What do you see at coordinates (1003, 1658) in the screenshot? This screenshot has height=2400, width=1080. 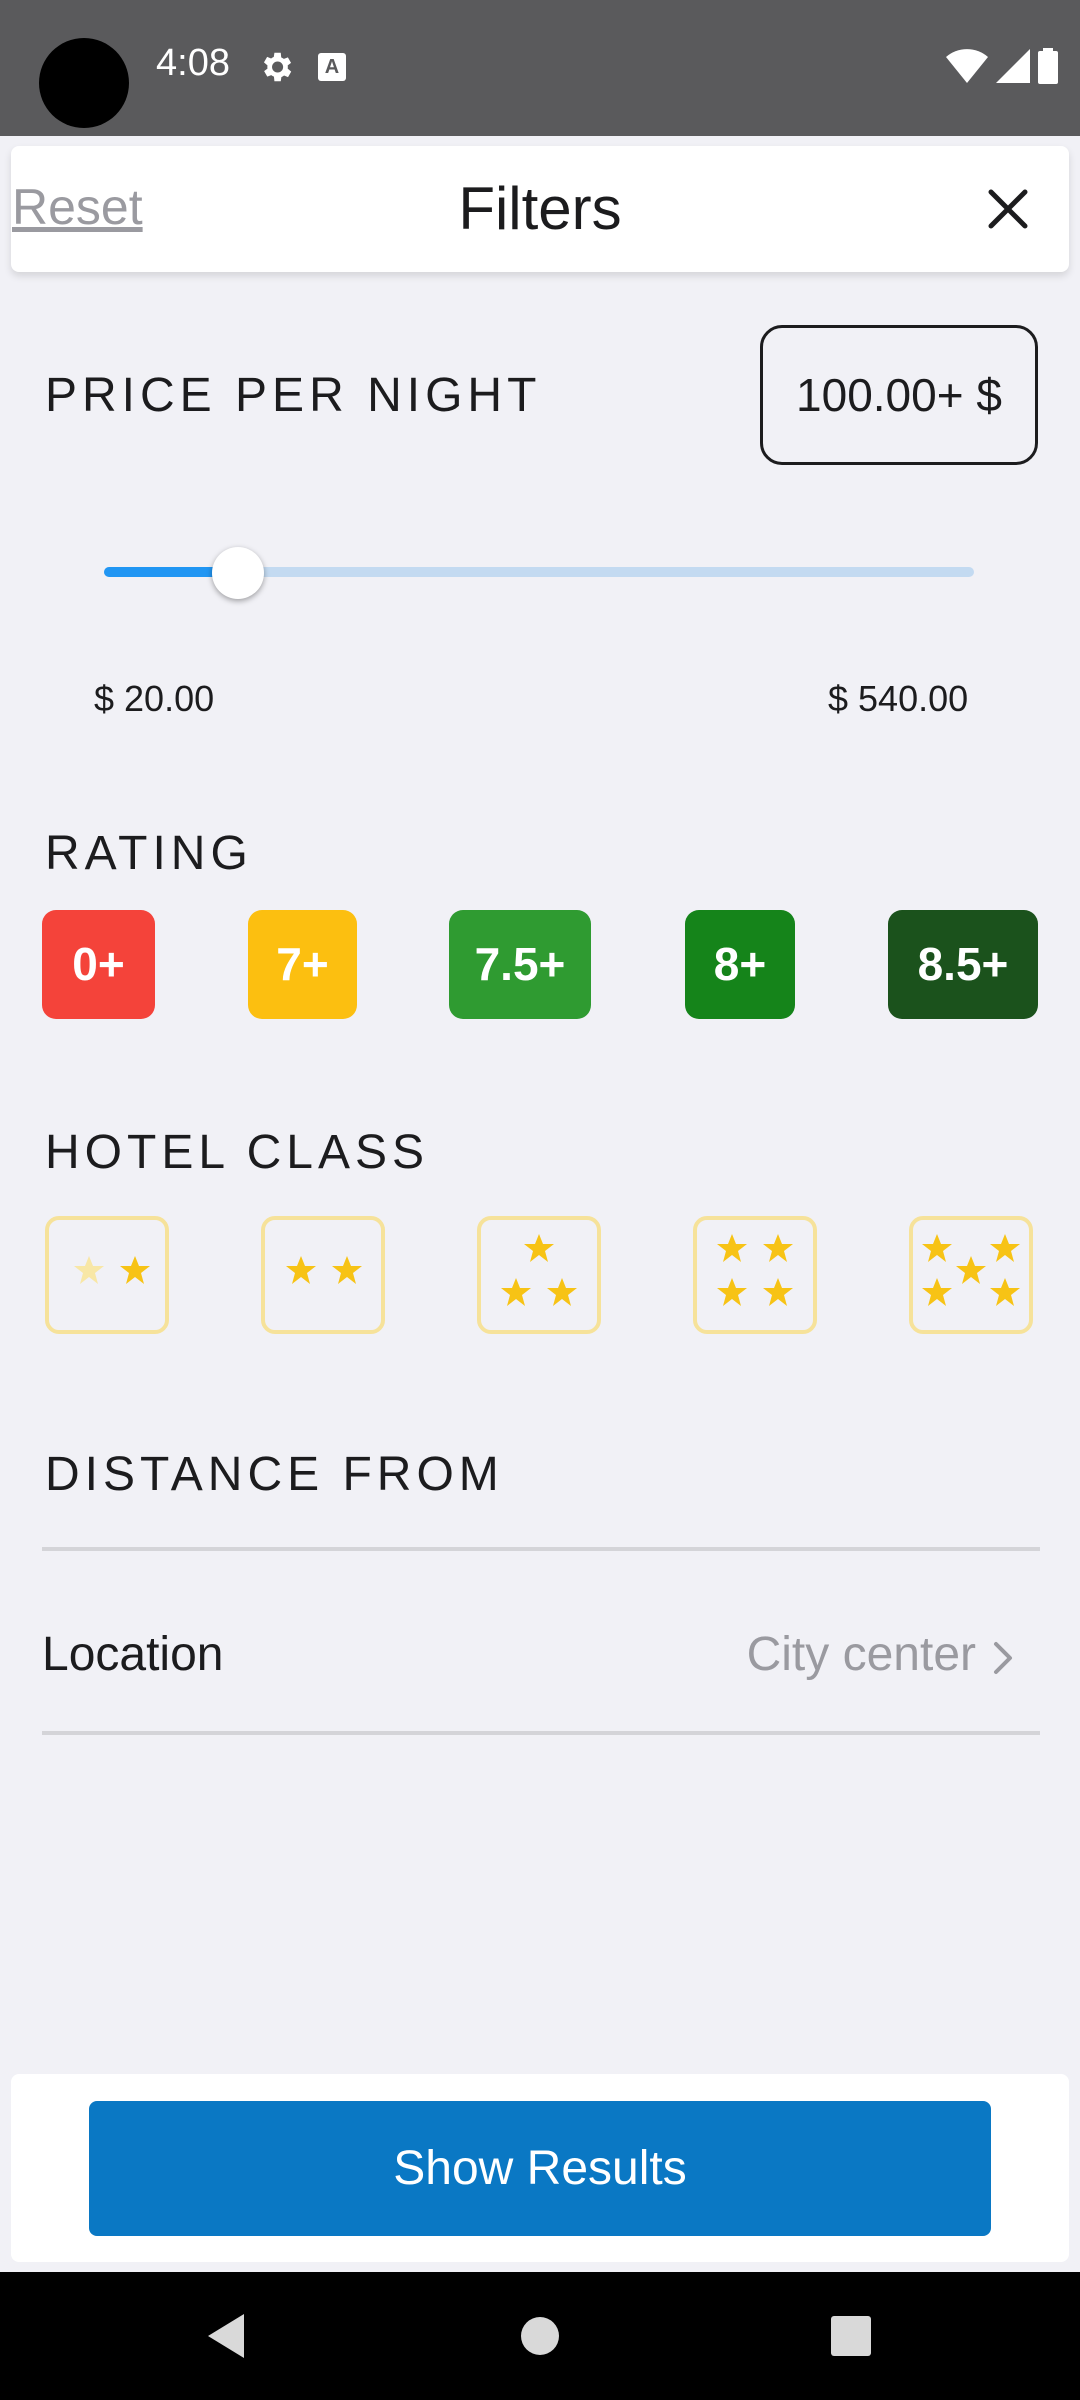 I see `chevron-right-icon` at bounding box center [1003, 1658].